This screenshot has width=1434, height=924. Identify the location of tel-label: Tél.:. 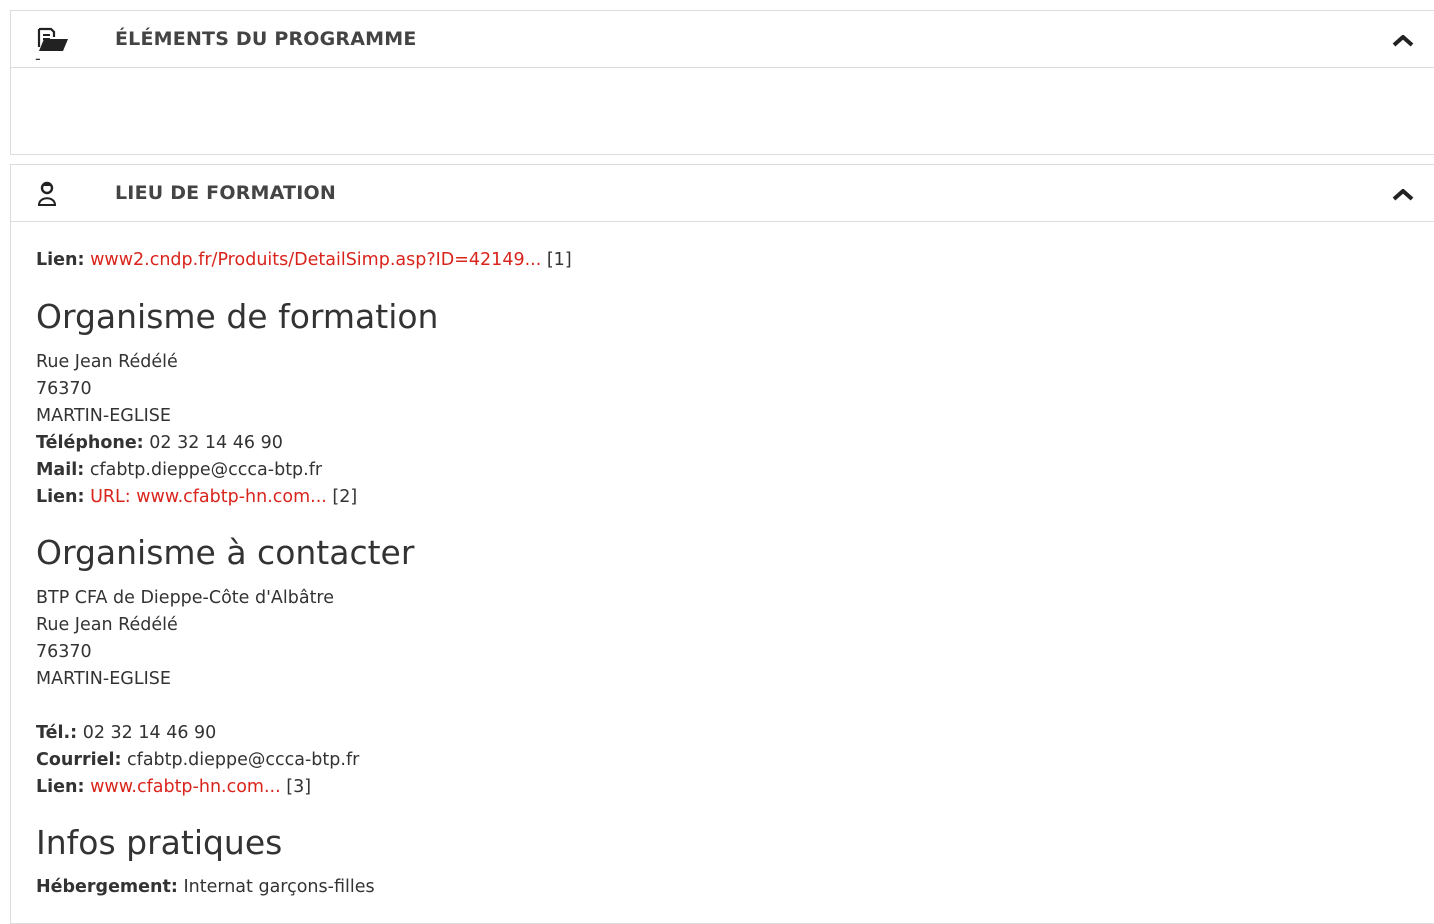
(57, 733).